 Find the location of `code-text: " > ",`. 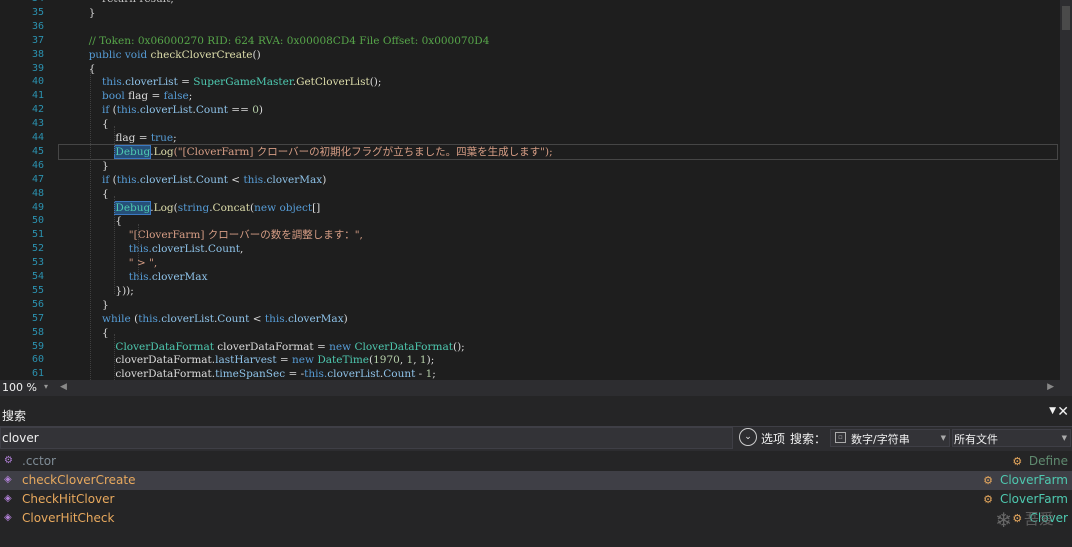

code-text: " > ", is located at coordinates (109, 263).